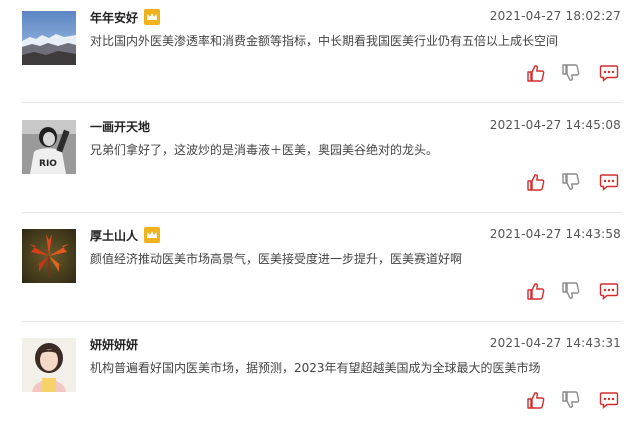 This screenshot has width=630, height=435. What do you see at coordinates (315, 368) in the screenshot?
I see `comment-text: 机构普遍看好国内医美市场，据预测，2023年有望超越美国成为全球最大的医美市场` at bounding box center [315, 368].